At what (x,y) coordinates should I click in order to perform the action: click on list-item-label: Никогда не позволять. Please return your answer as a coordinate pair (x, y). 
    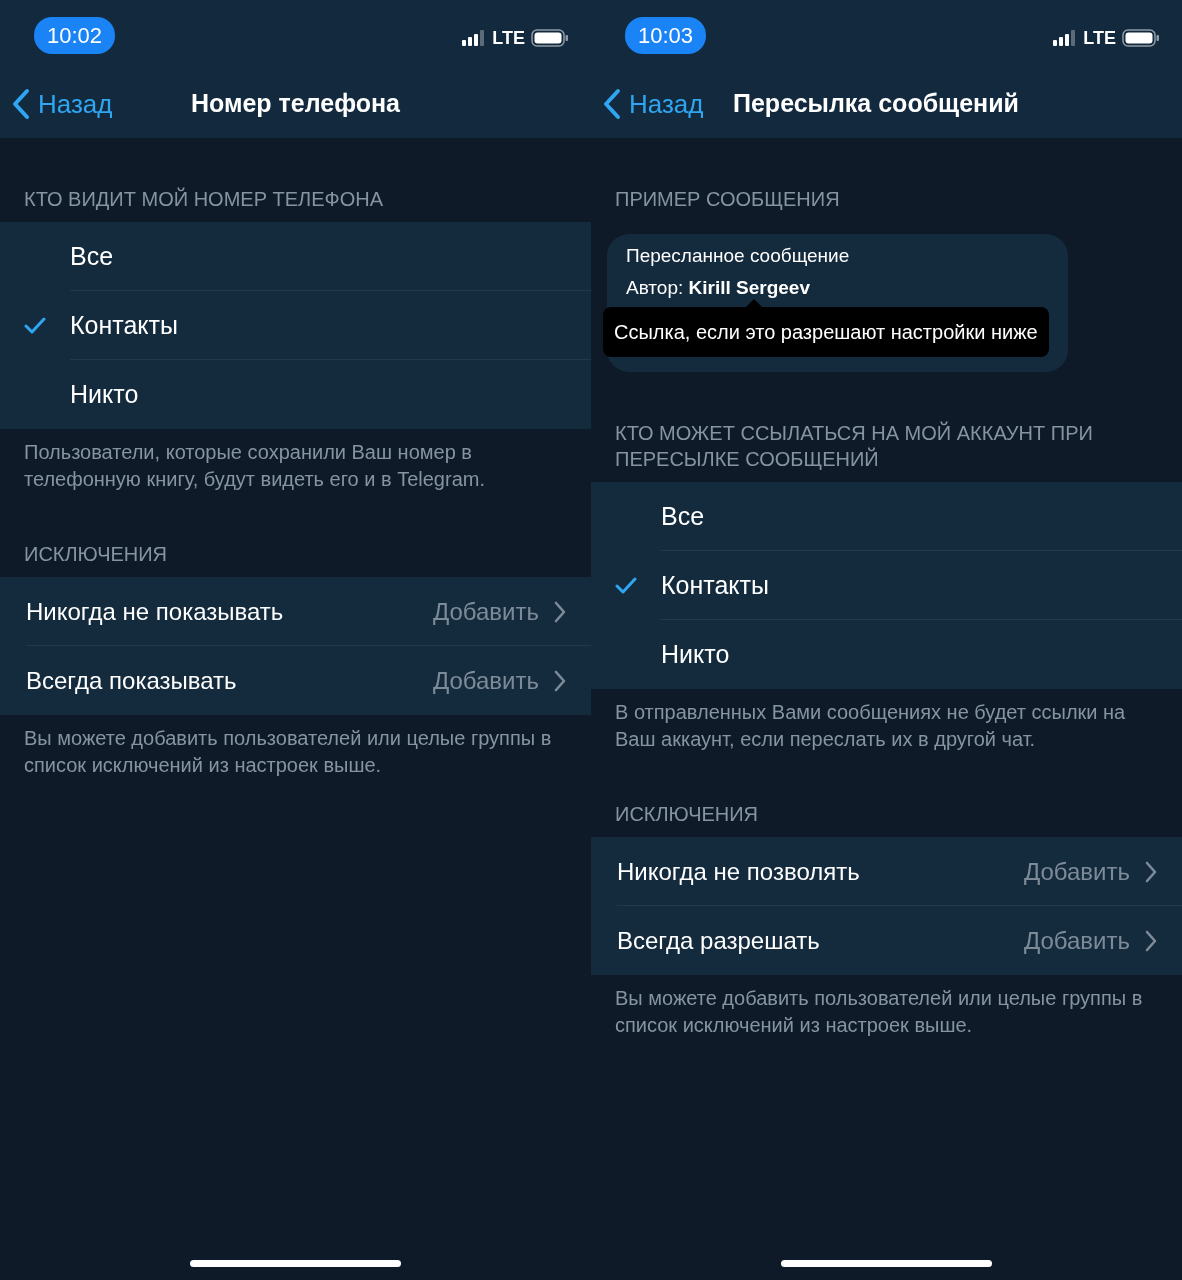
    Looking at the image, I should click on (738, 871).